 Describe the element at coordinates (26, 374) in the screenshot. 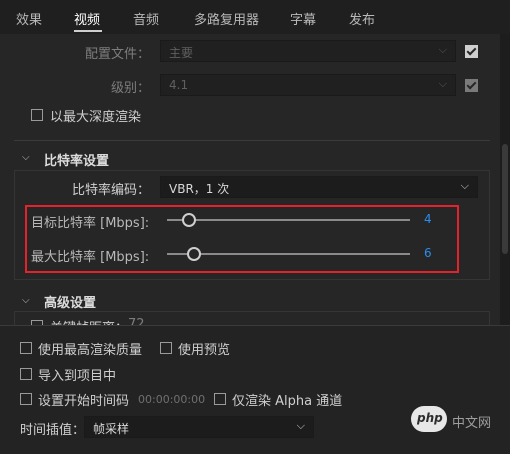

I see `import-project-checkbox` at that location.